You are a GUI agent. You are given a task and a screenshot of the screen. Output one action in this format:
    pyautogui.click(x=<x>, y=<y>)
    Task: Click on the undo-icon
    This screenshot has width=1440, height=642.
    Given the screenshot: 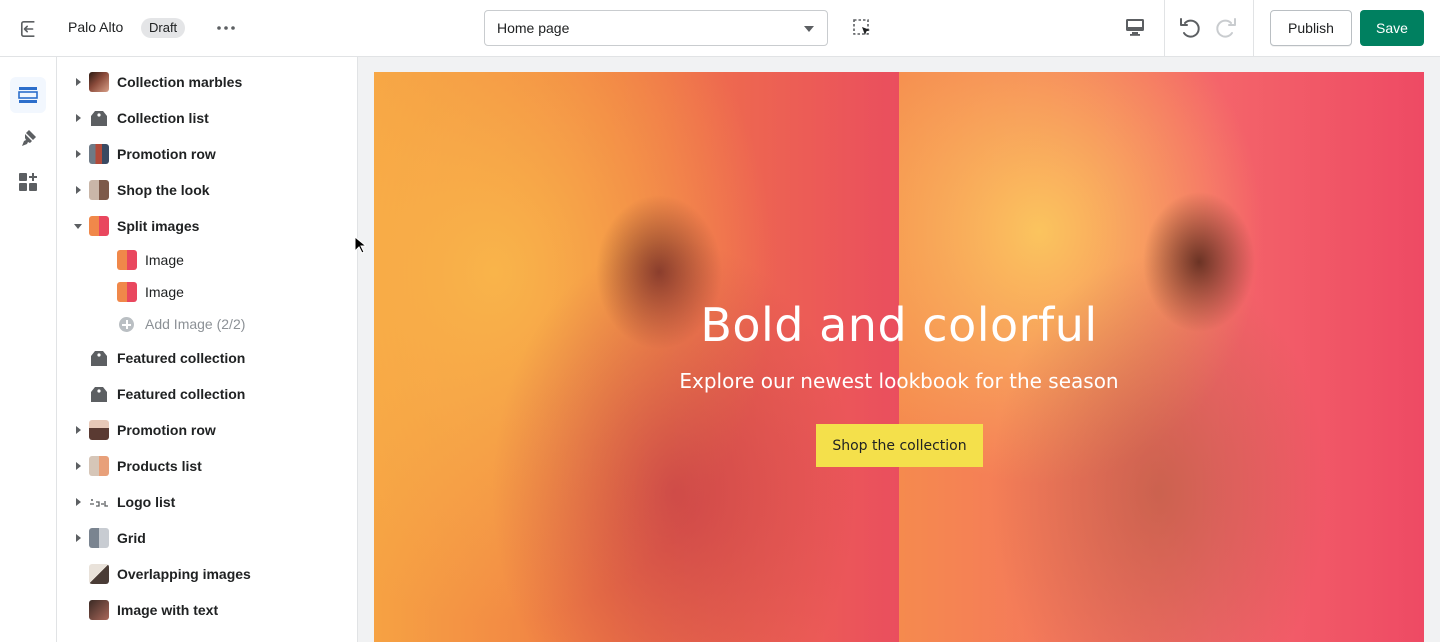 What is the action you would take?
    pyautogui.click(x=1190, y=28)
    